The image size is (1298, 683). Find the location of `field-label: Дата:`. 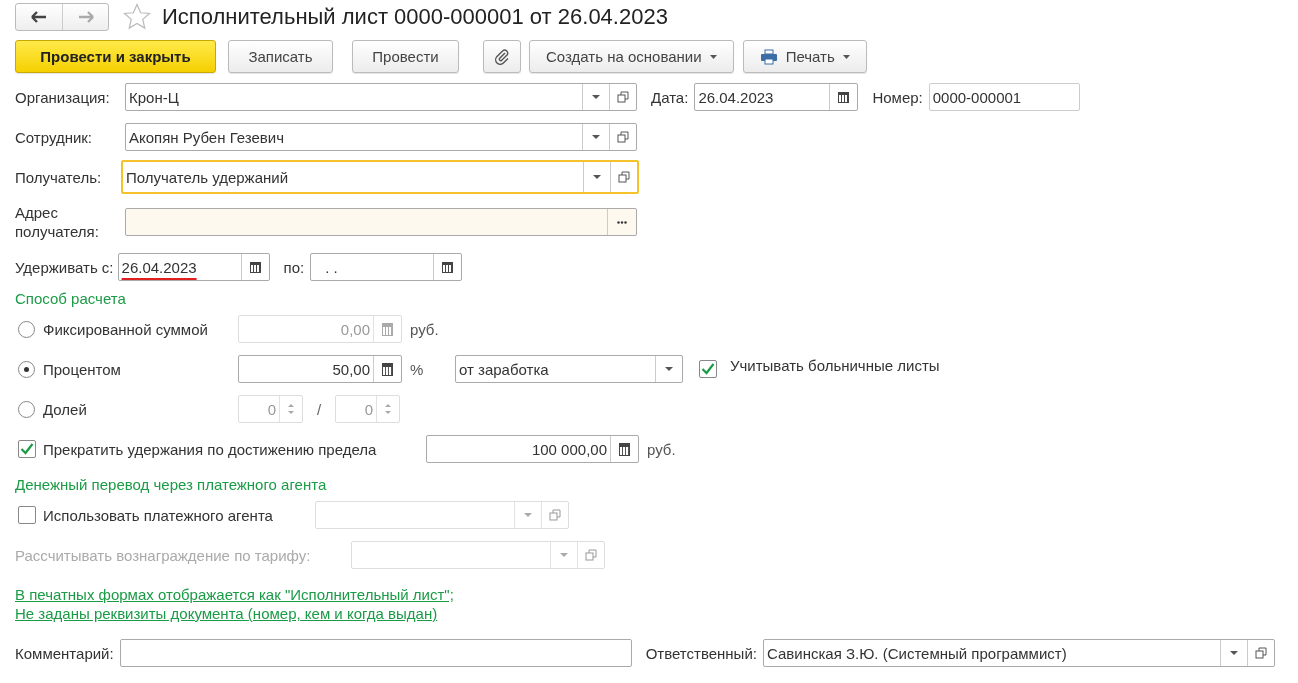

field-label: Дата: is located at coordinates (670, 97).